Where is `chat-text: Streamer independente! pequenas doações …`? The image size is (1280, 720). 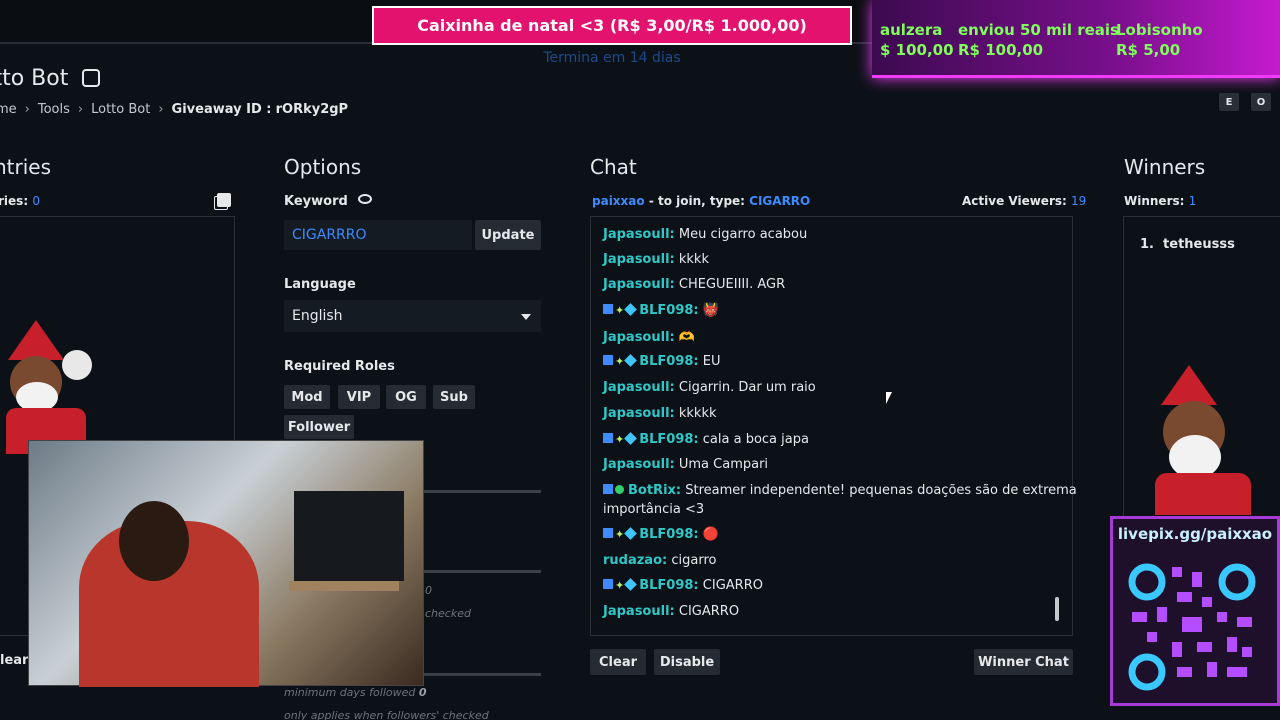 chat-text: Streamer independente! pequenas doações … is located at coordinates (881, 490).